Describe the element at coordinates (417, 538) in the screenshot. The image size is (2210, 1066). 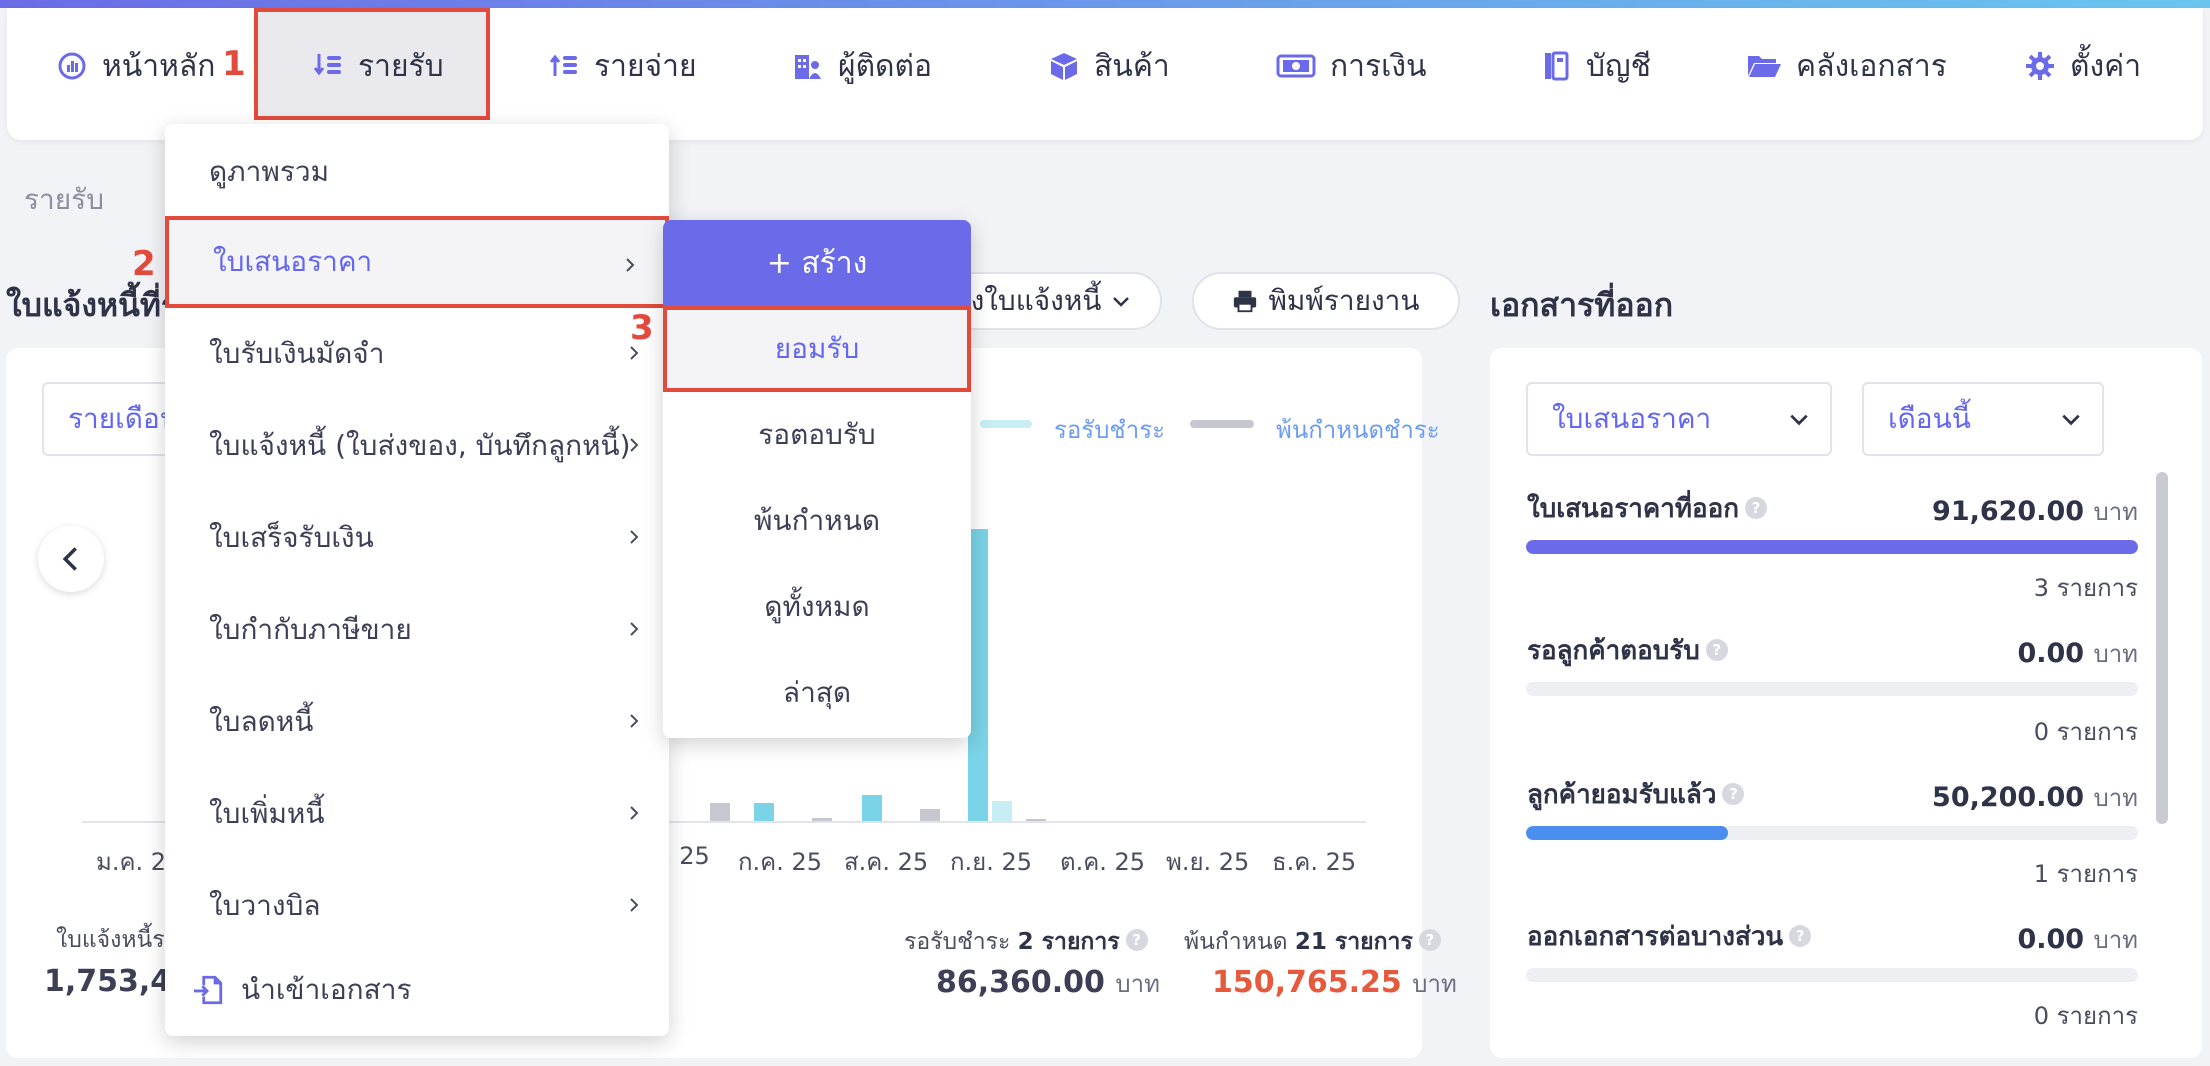
I see `menu-item-receipt: ใบเสร็จรับเงิน` at that location.